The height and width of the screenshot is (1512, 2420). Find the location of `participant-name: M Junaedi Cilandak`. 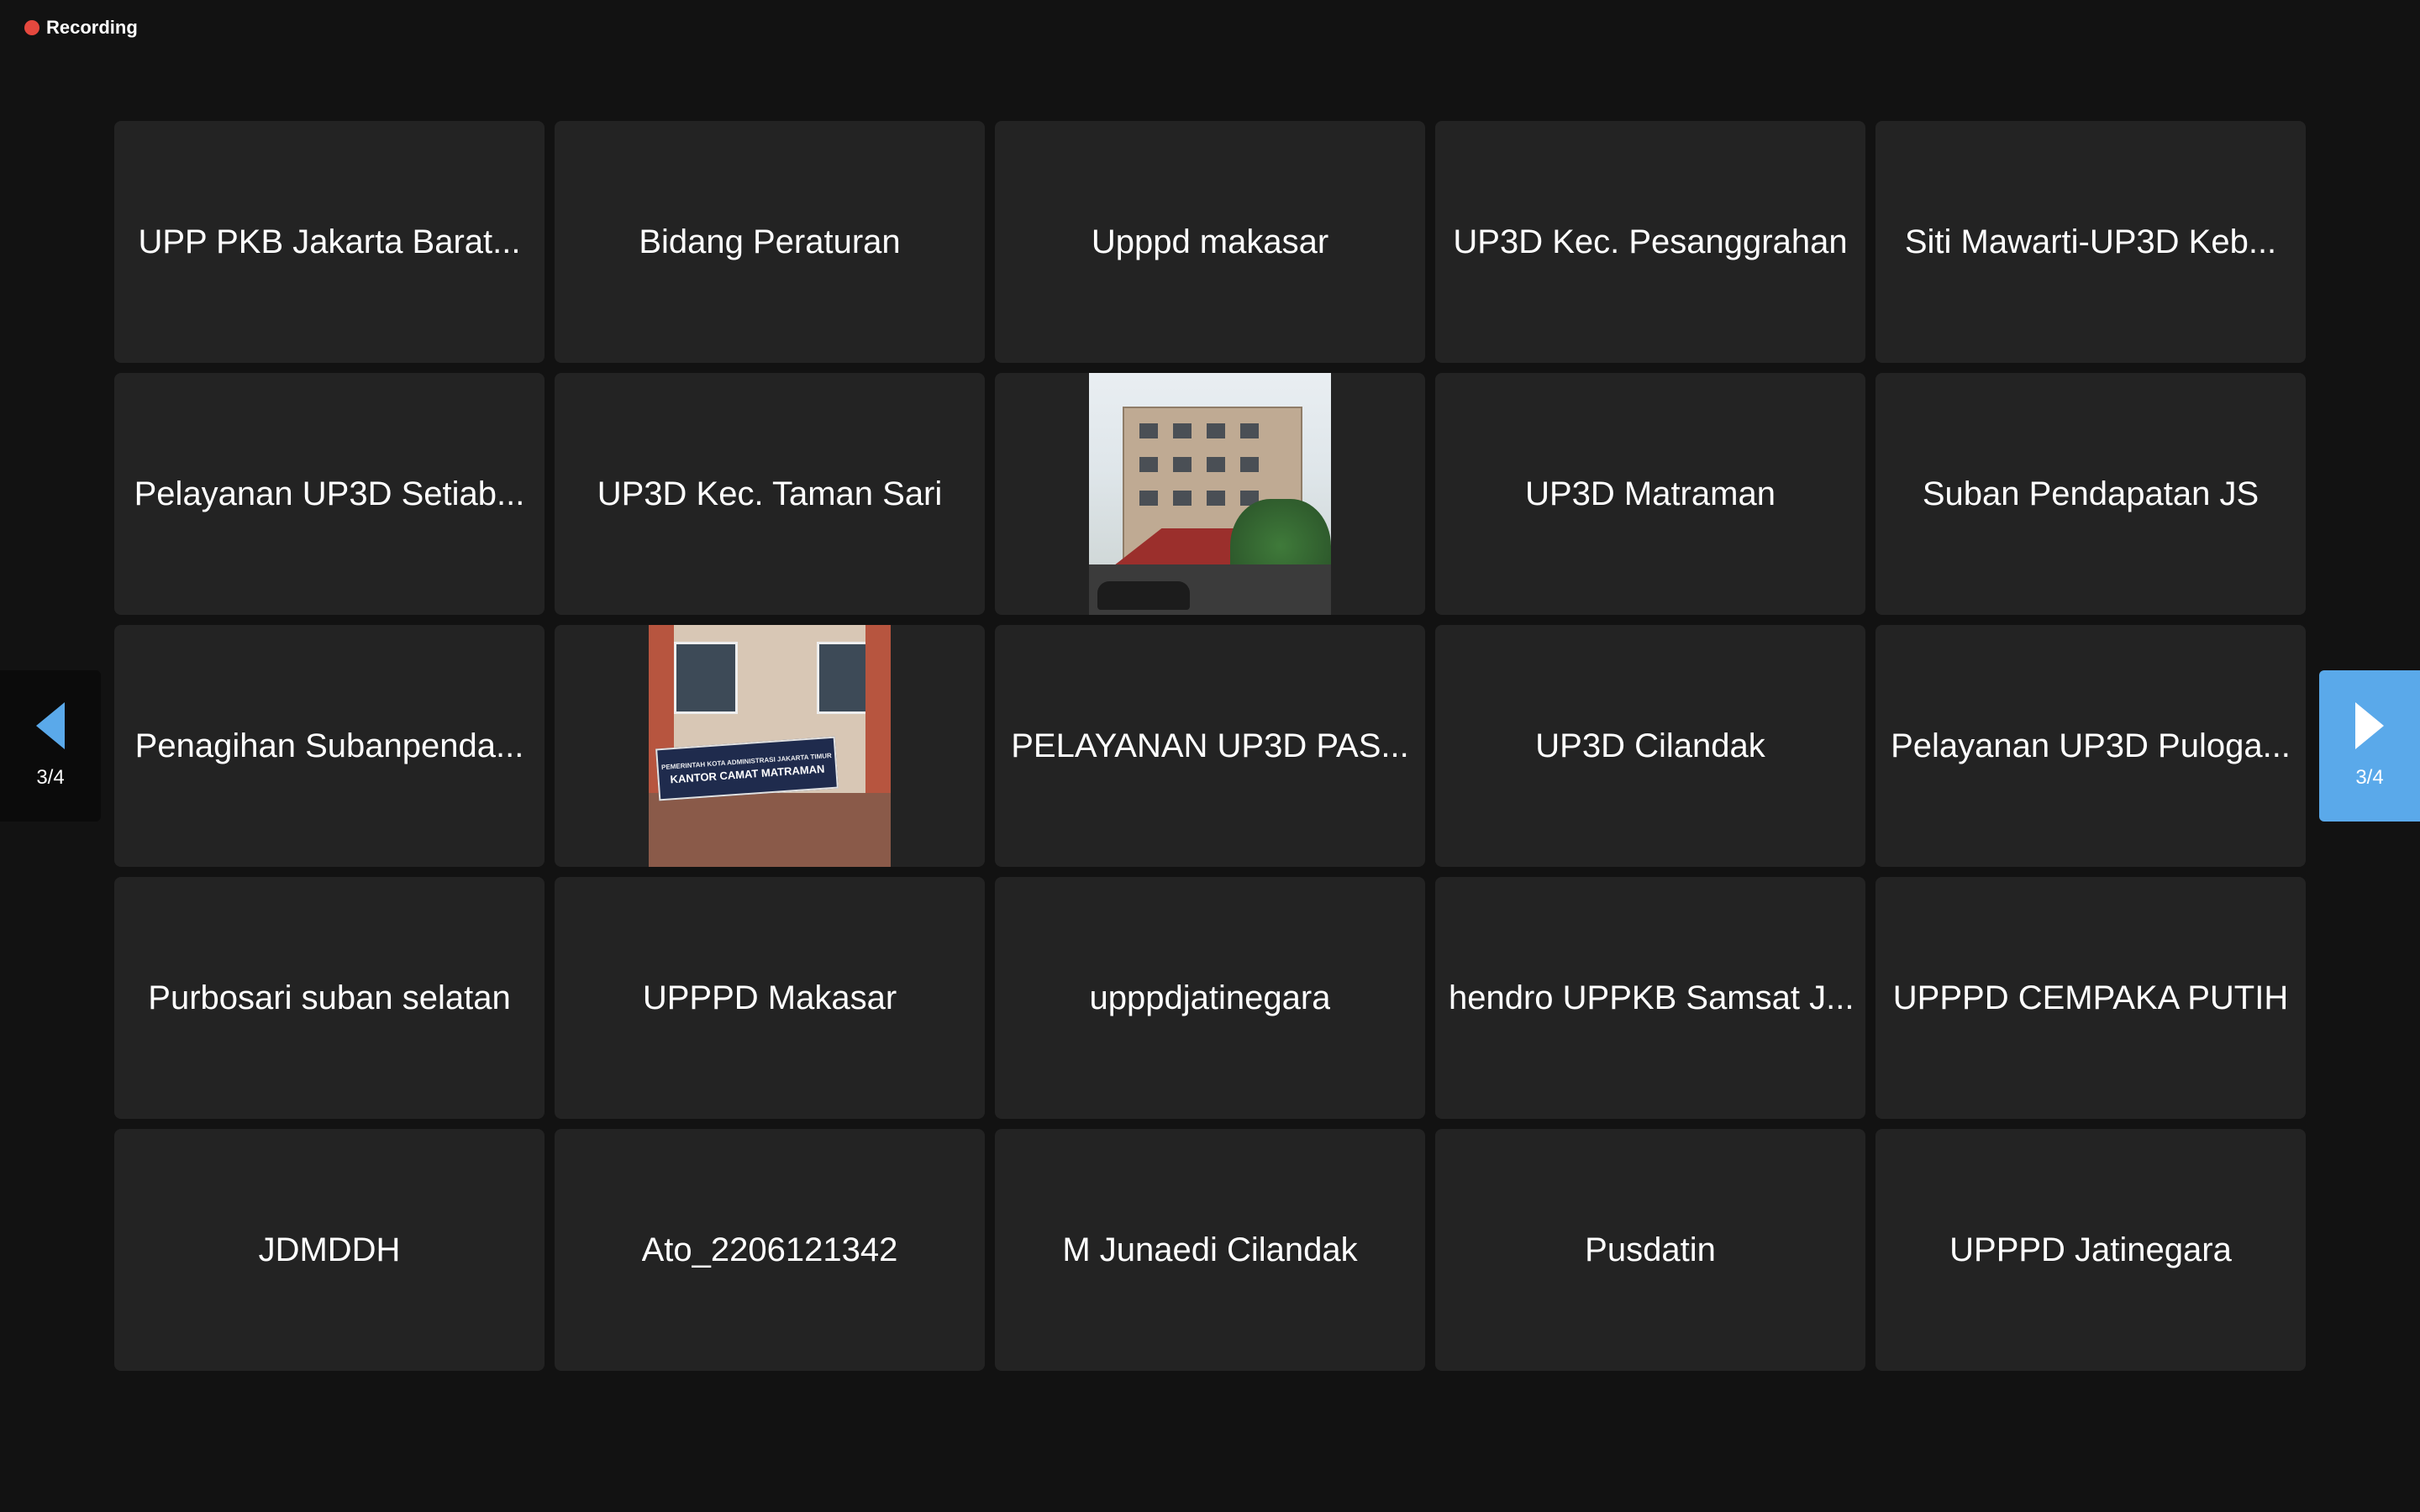

participant-name: M Junaedi Cilandak is located at coordinates (1210, 1249).